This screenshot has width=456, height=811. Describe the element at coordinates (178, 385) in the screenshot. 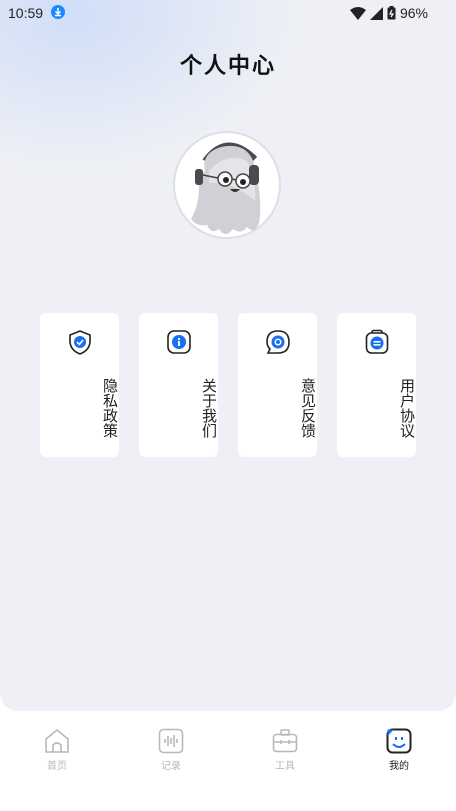

I see `about-us-card: 关于我们` at that location.